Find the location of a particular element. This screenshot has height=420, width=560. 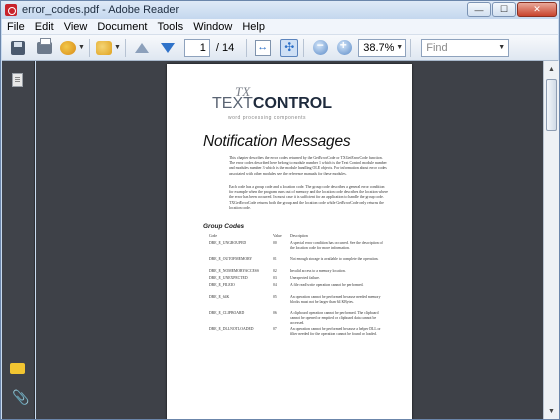

share-icon is located at coordinates (68, 47).